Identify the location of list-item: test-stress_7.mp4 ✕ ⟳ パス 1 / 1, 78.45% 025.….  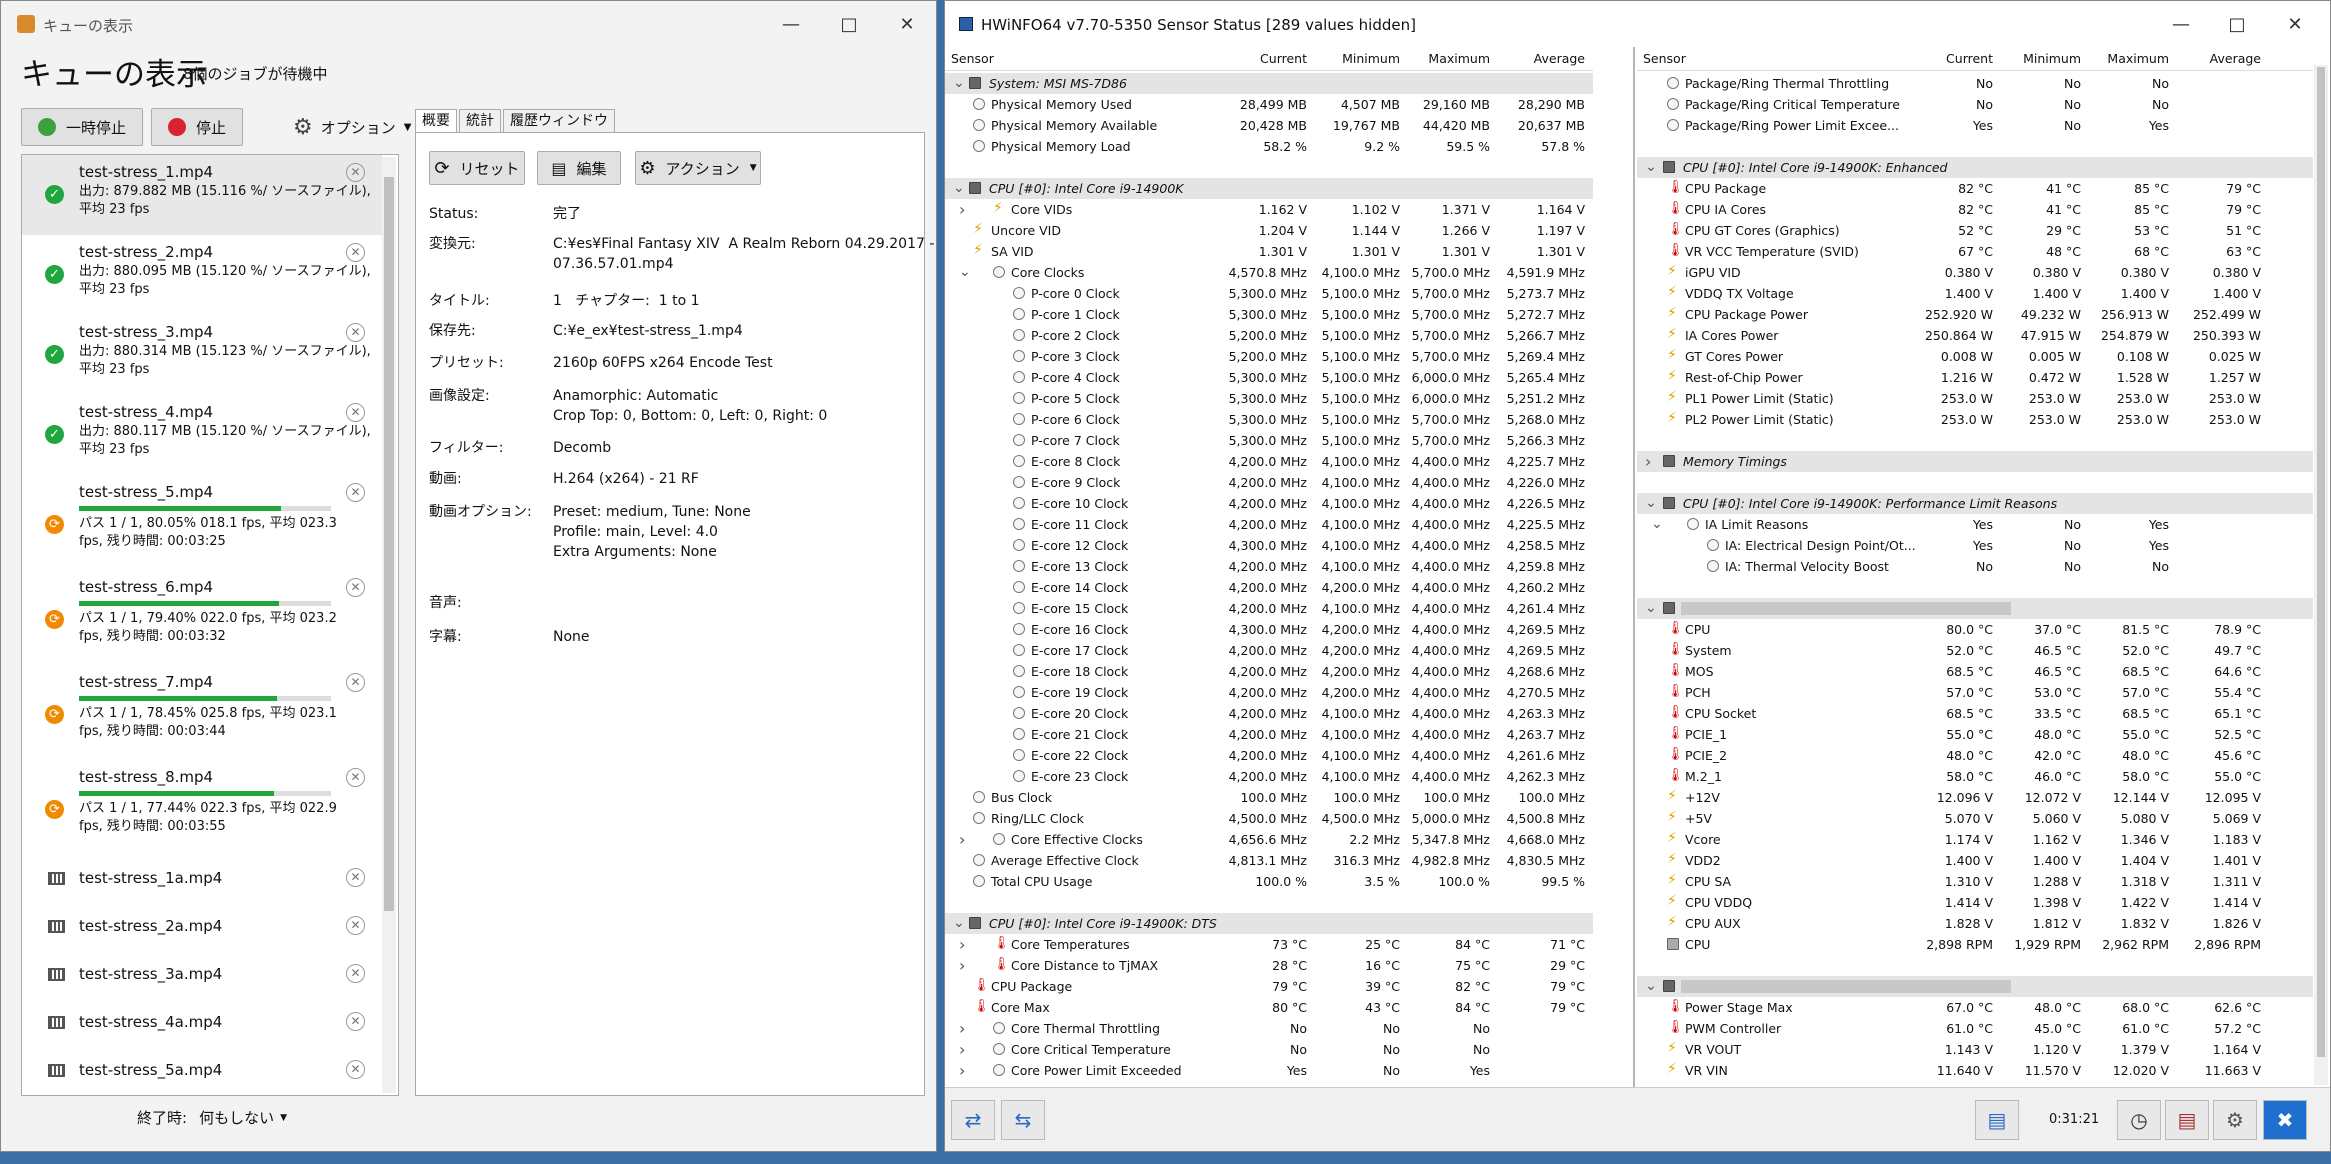
(202, 712).